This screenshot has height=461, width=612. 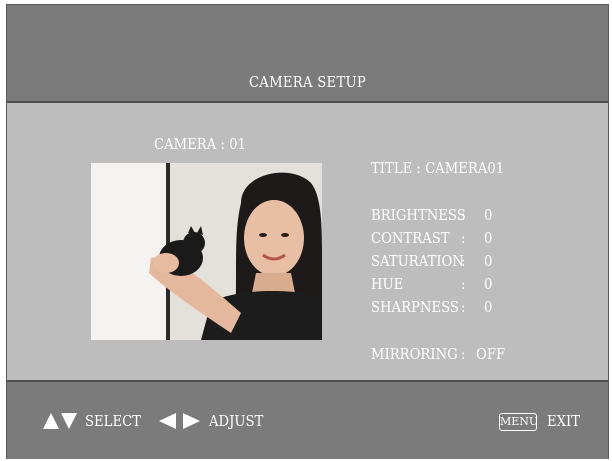 I want to click on mirroring-value: OFF, so click(x=491, y=354).